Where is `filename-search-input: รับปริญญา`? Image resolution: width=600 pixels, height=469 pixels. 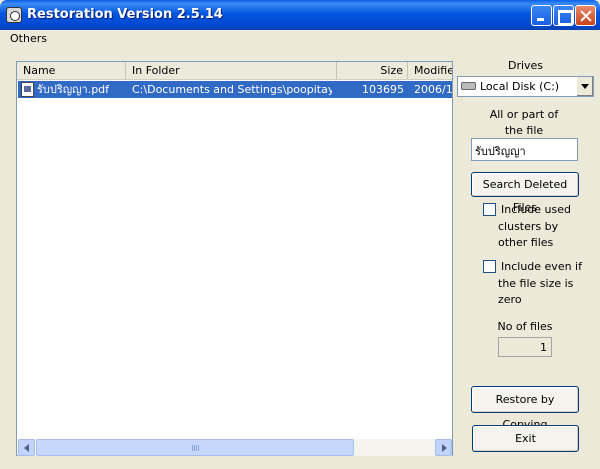 filename-search-input: รับปริญญา is located at coordinates (524, 149).